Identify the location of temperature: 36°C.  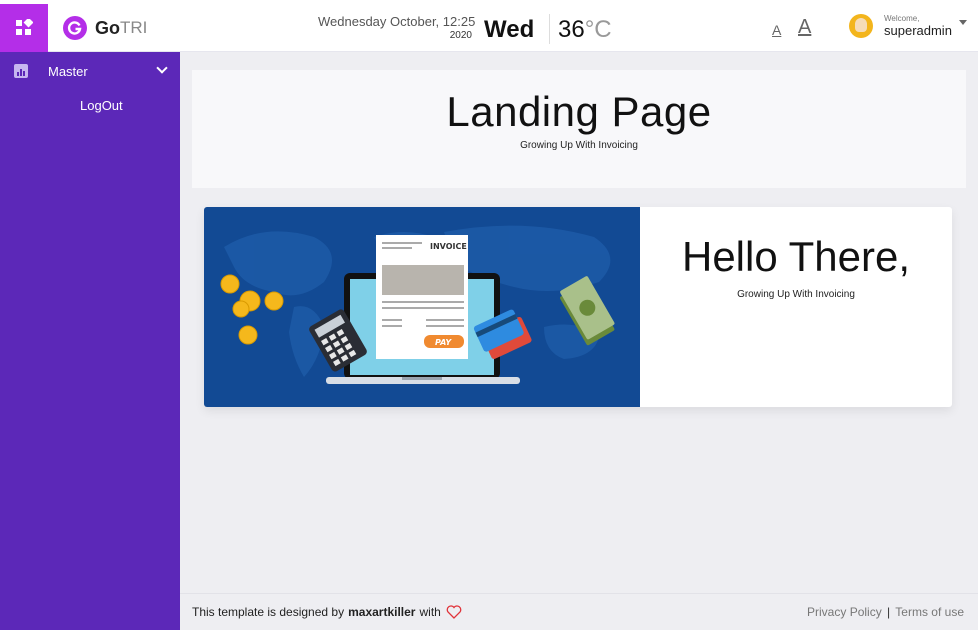
(585, 30).